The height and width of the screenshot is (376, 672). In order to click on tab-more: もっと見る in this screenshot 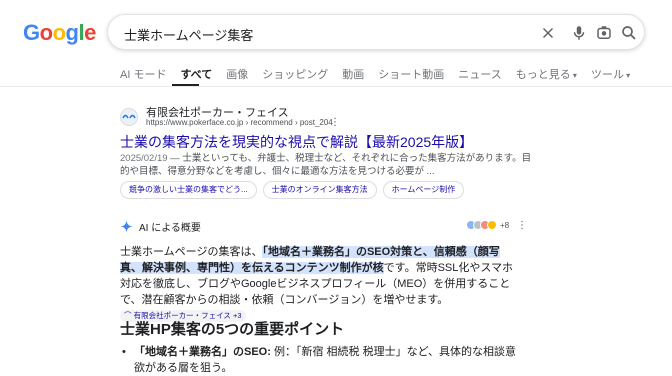, I will do `click(546, 75)`.